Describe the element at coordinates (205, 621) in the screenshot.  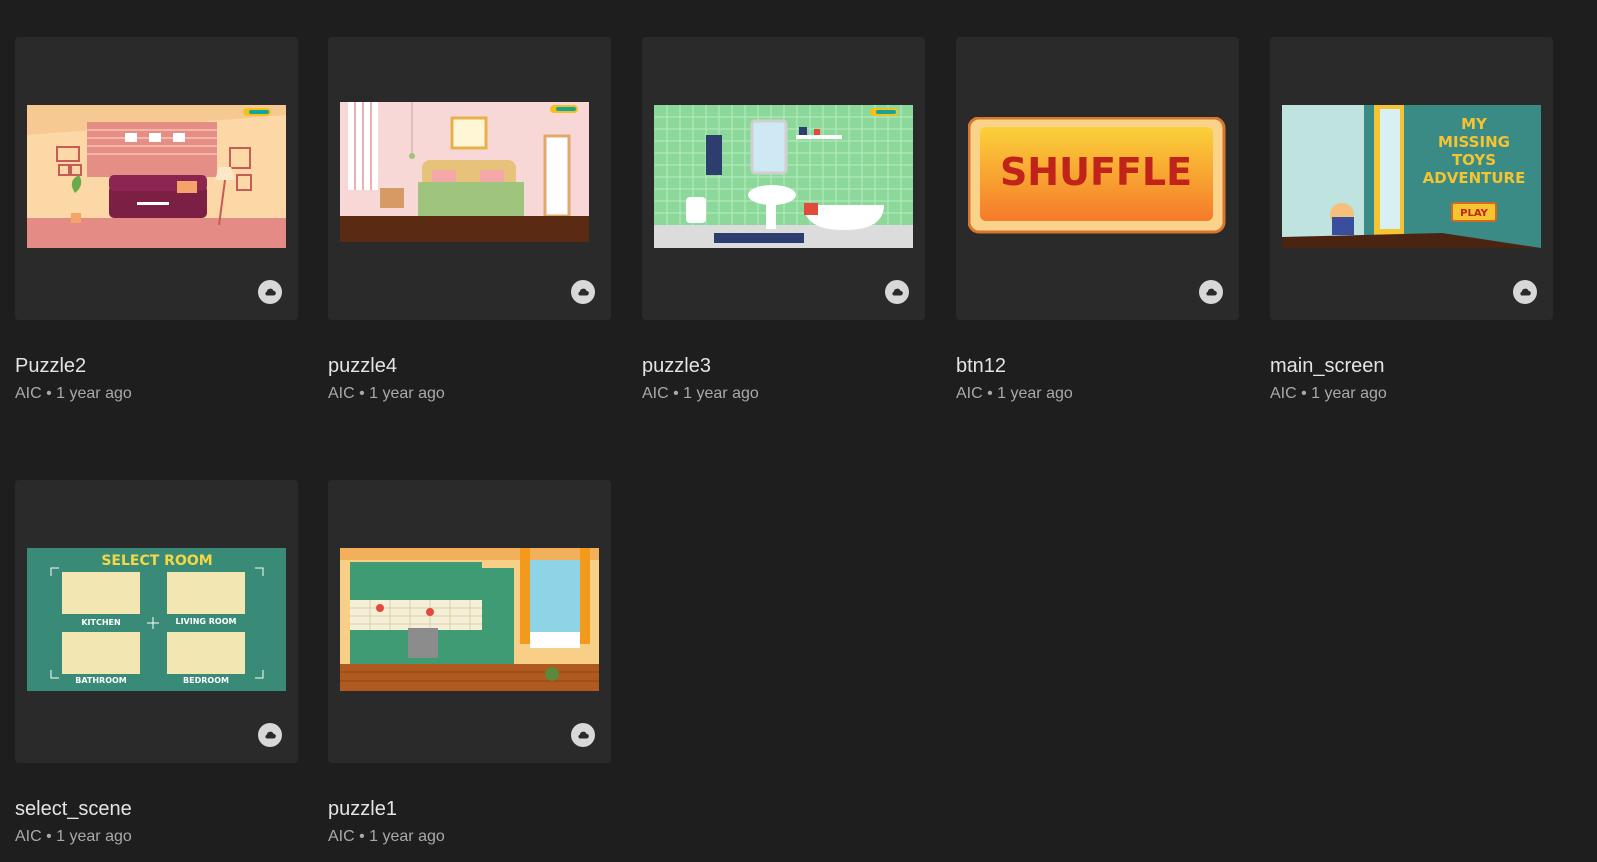
I see `room-label-living-room: LIVING ROOM` at that location.